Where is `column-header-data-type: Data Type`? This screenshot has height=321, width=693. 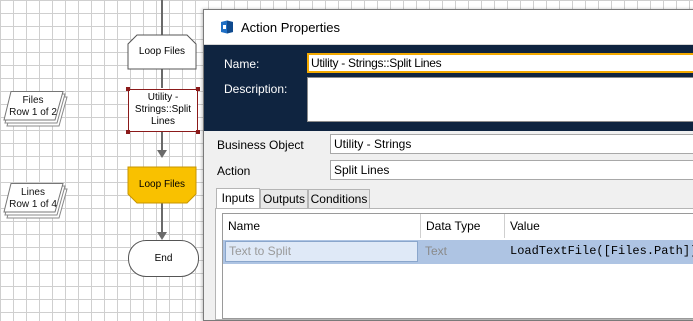 column-header-data-type: Data Type is located at coordinates (463, 226).